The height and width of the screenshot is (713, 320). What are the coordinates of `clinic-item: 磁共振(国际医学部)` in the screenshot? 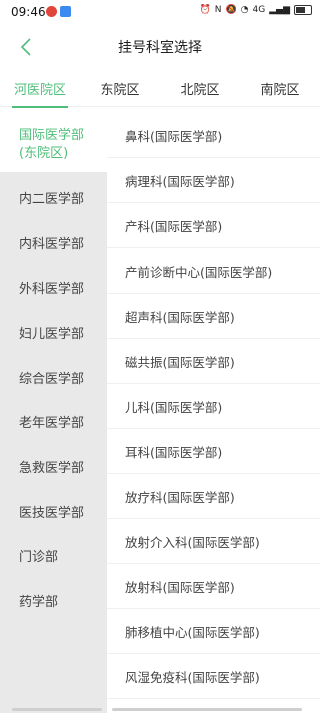 It's located at (213, 361).